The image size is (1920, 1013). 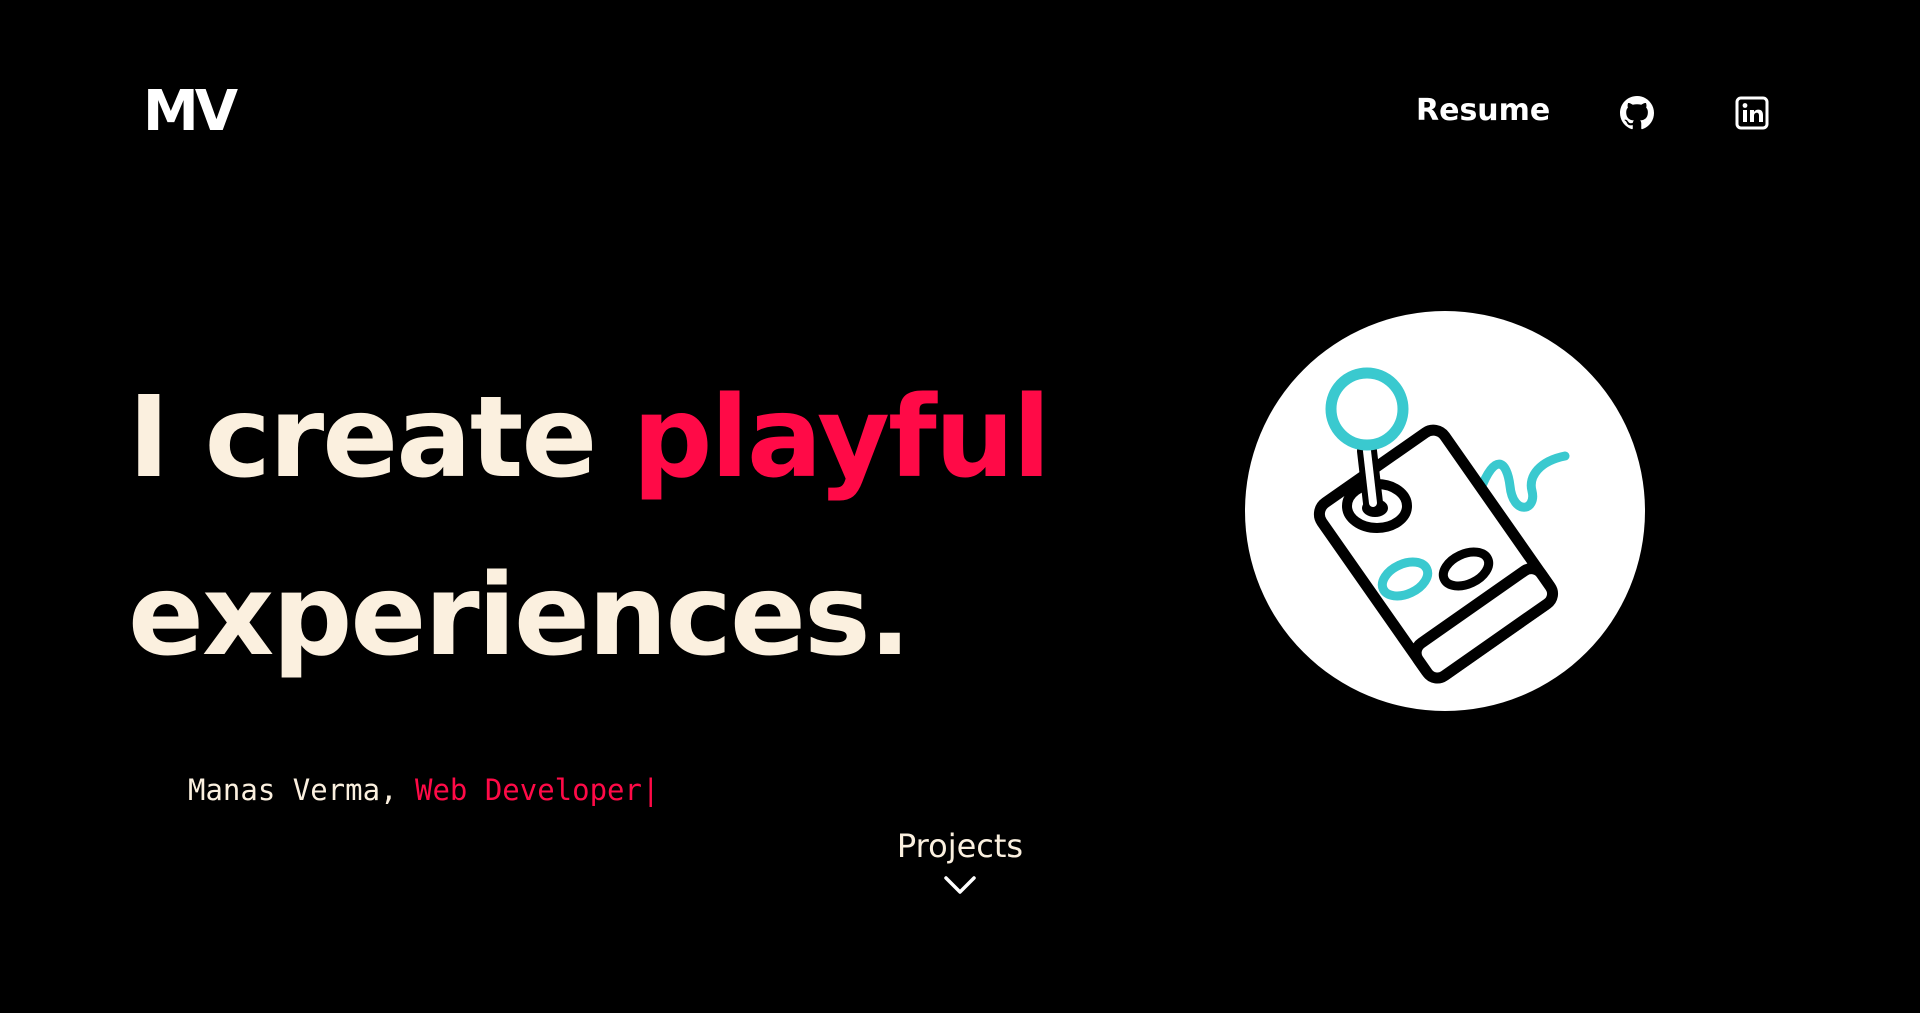 I want to click on headline-line-1: I create playful, so click(x=589, y=438).